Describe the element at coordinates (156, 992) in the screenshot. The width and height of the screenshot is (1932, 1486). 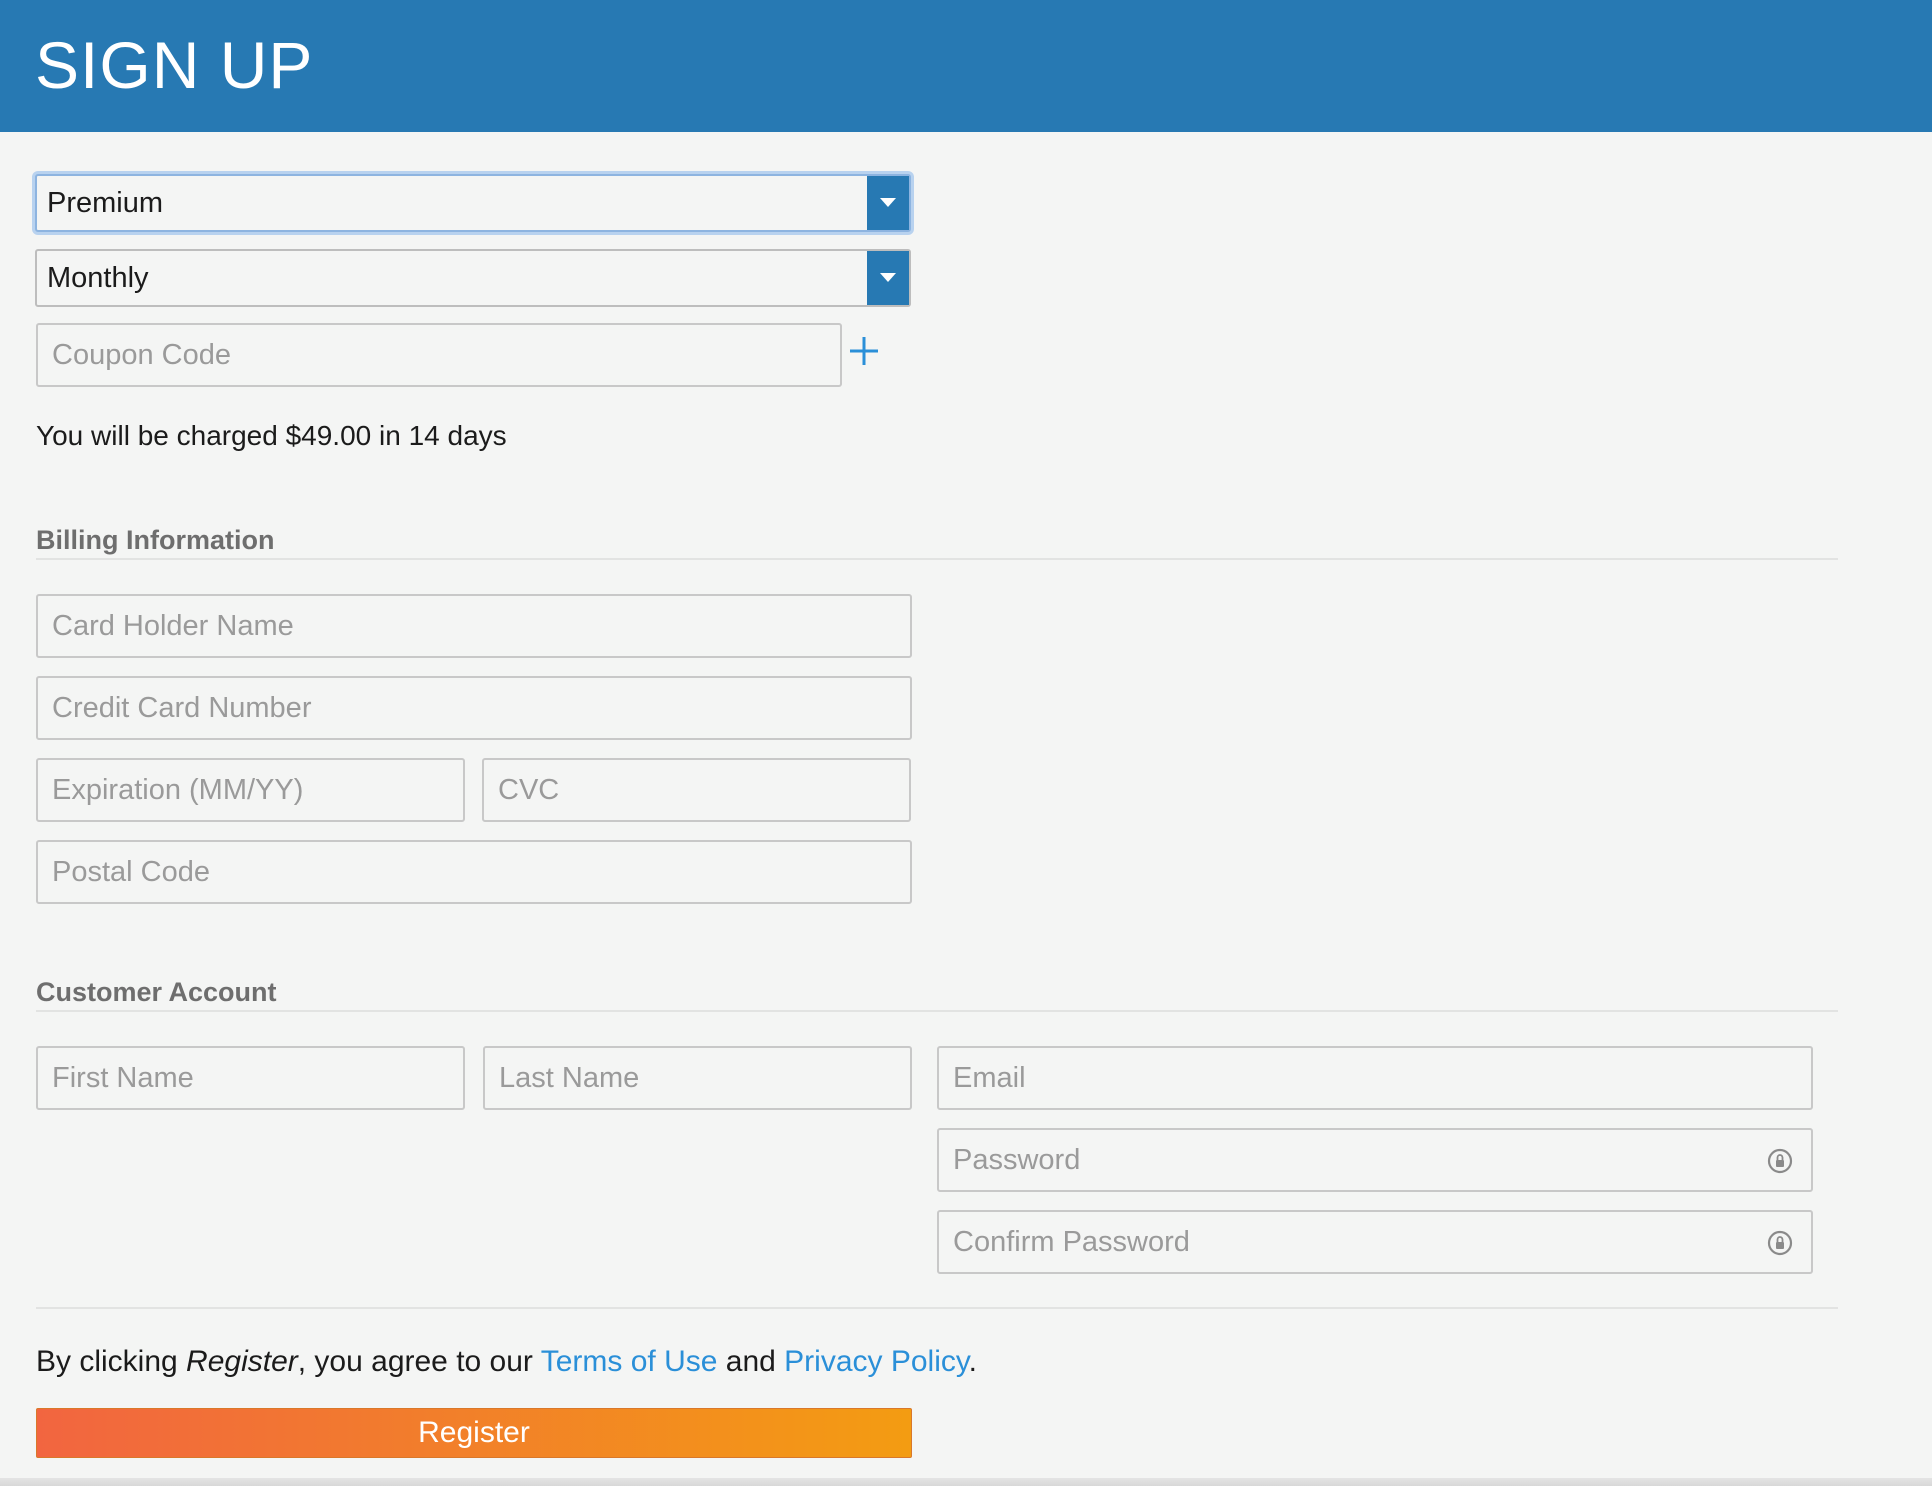
I see `account-section-title: Customer Account` at that location.